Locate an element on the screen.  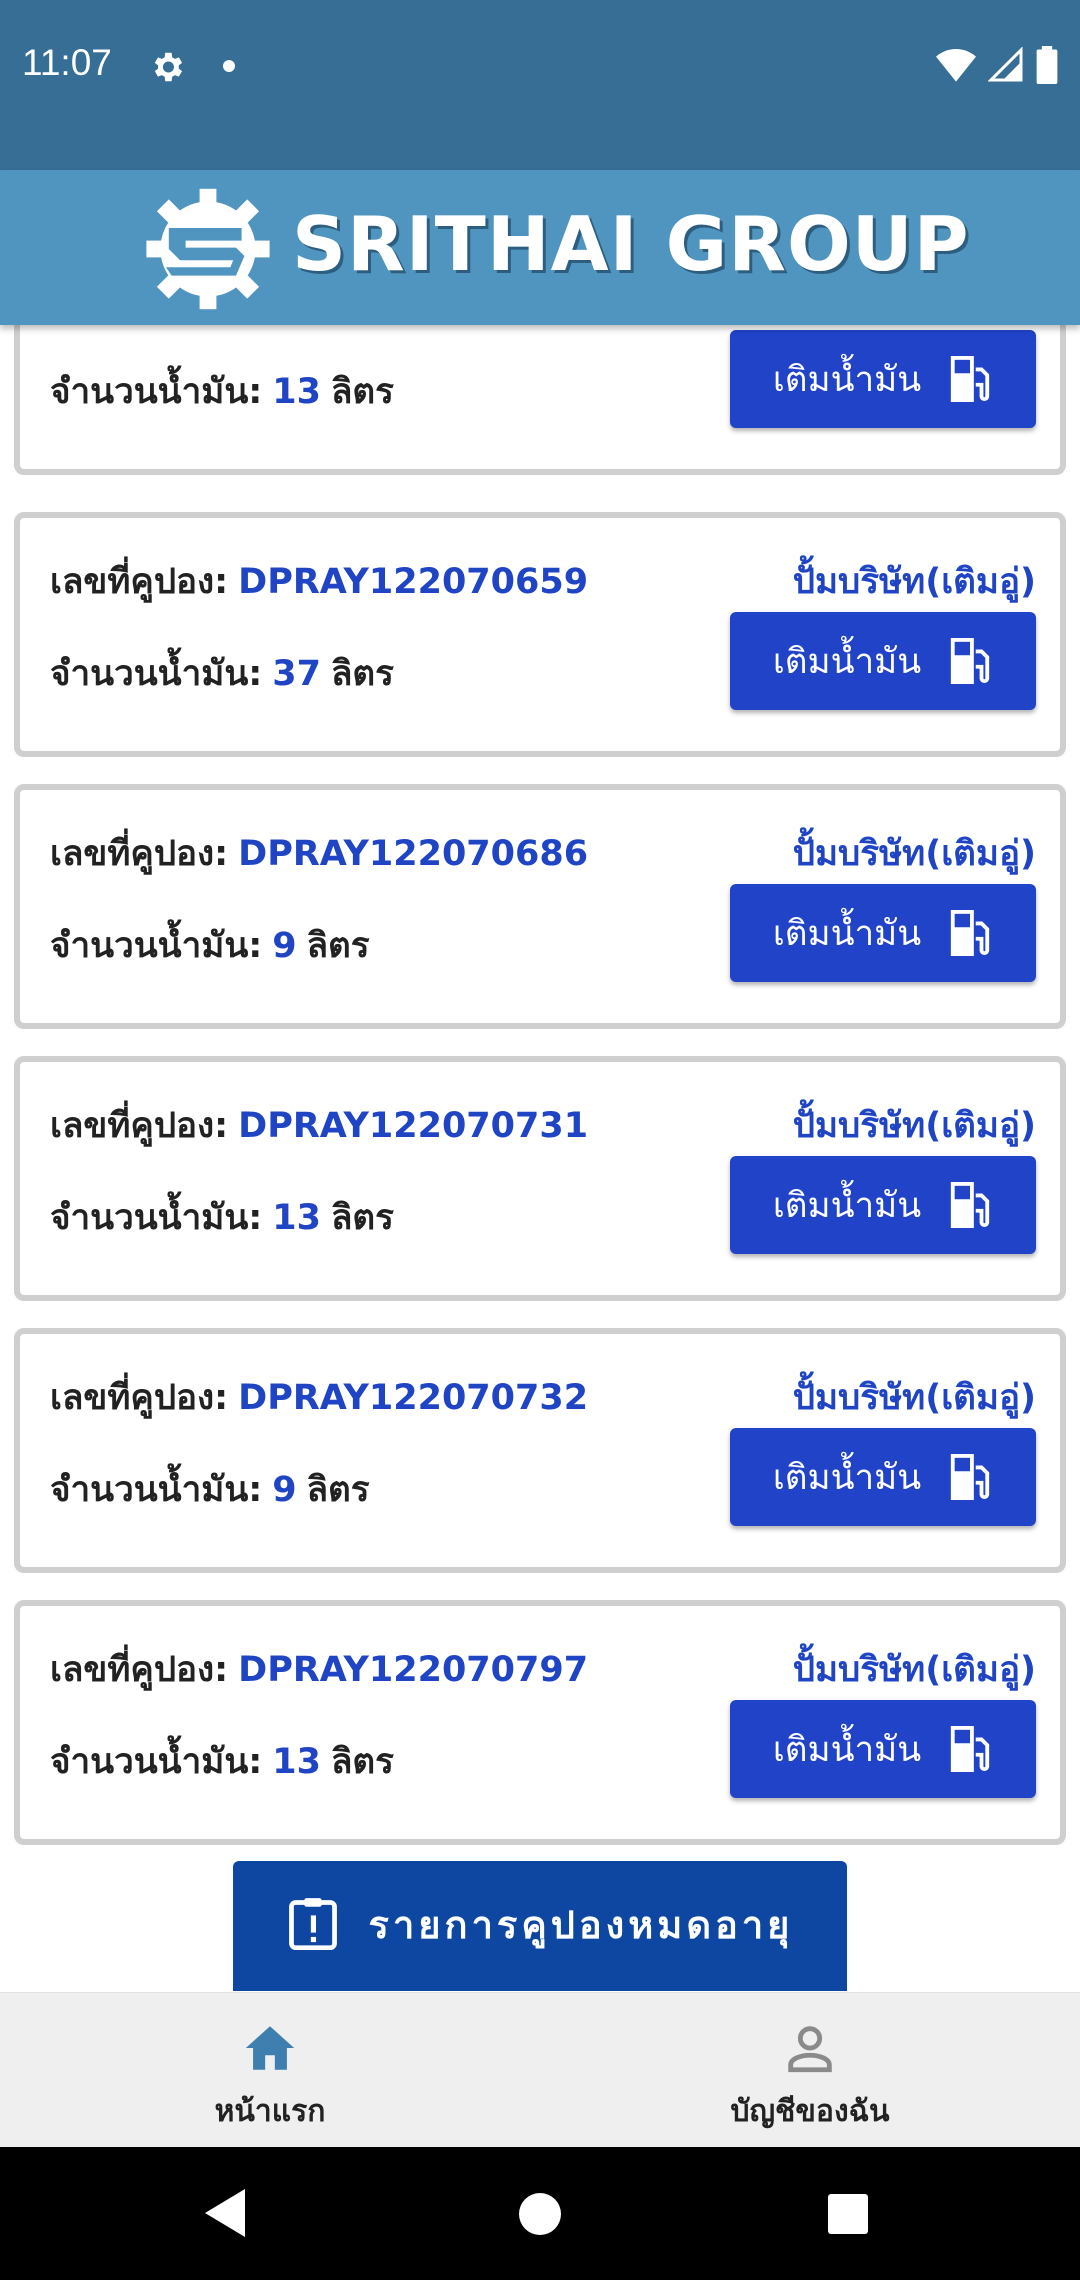
coupon-code-row: เลขที่คูปอง: DPRAY122070797 is located at coordinates (319, 1669).